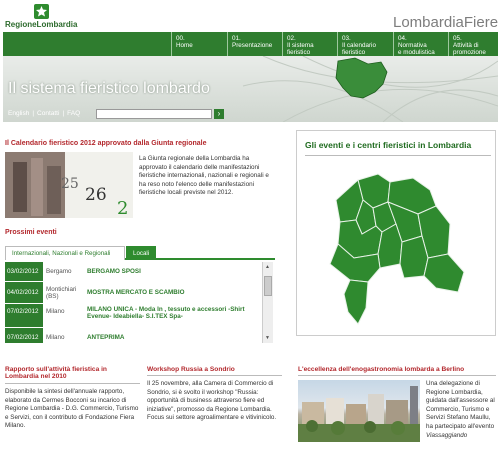 The height and width of the screenshot is (449, 500). I want to click on tab-internazionali: Internazionali, Nazionali e Regionali, so click(65, 253).